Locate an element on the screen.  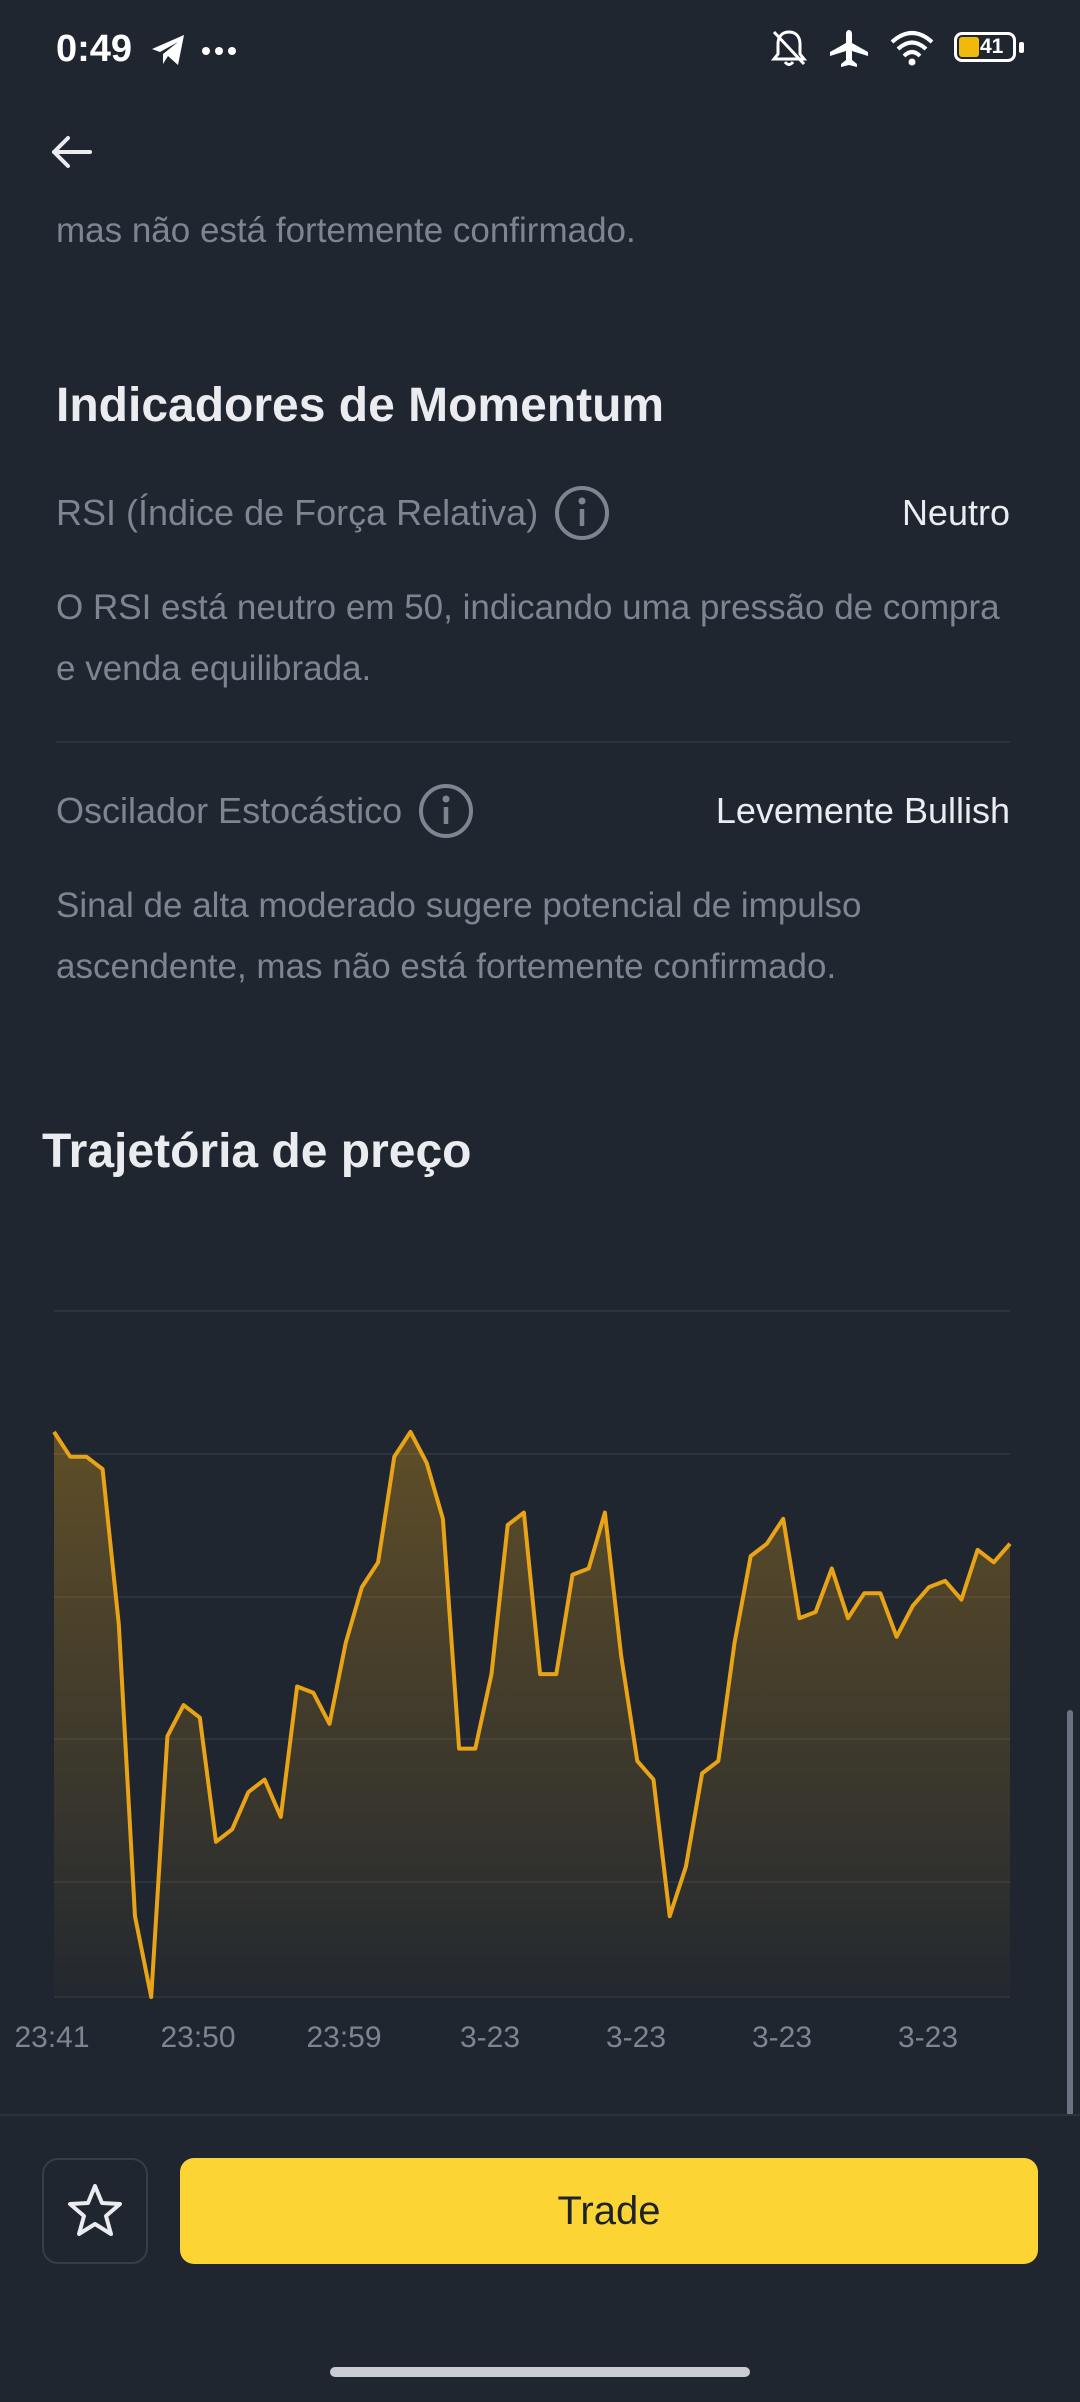
star-icon is located at coordinates (95, 2210).